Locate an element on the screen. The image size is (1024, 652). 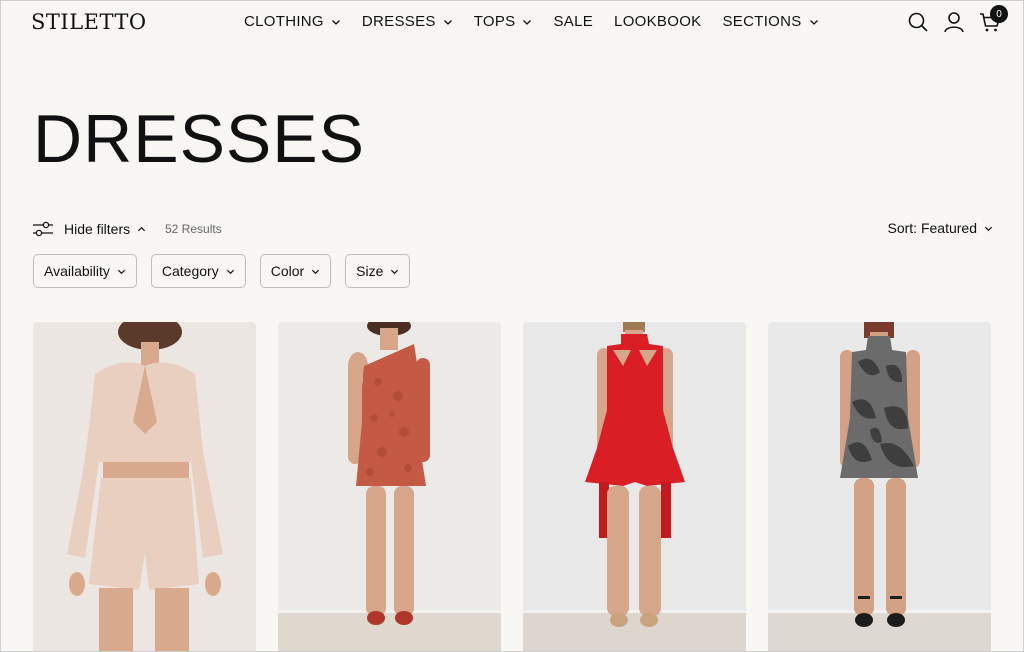
sort-label: Sort: Featured is located at coordinates (932, 228).